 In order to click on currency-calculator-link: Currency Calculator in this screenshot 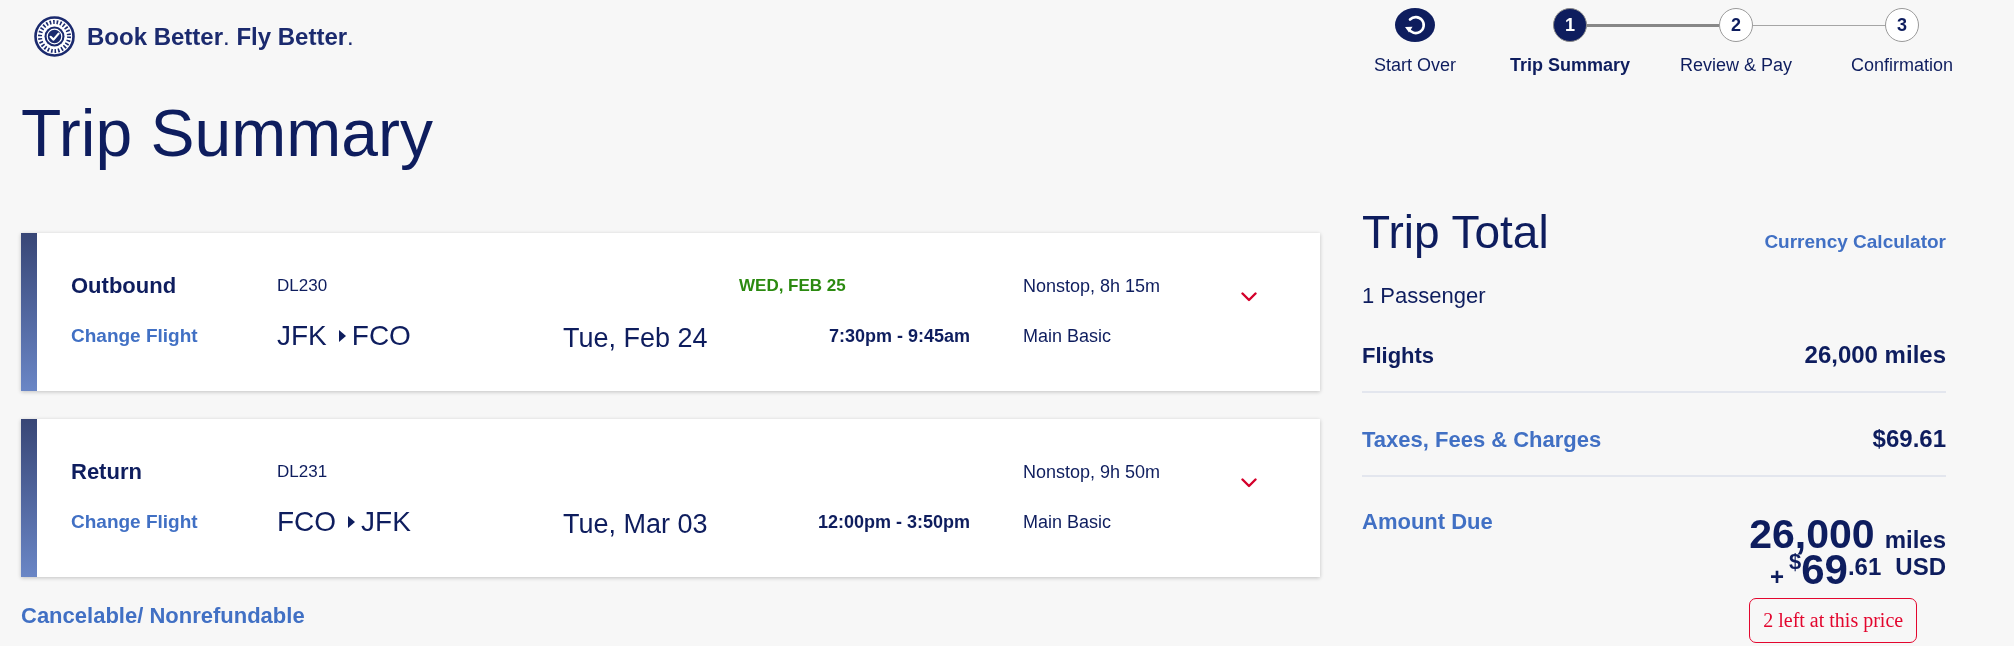, I will do `click(1855, 242)`.